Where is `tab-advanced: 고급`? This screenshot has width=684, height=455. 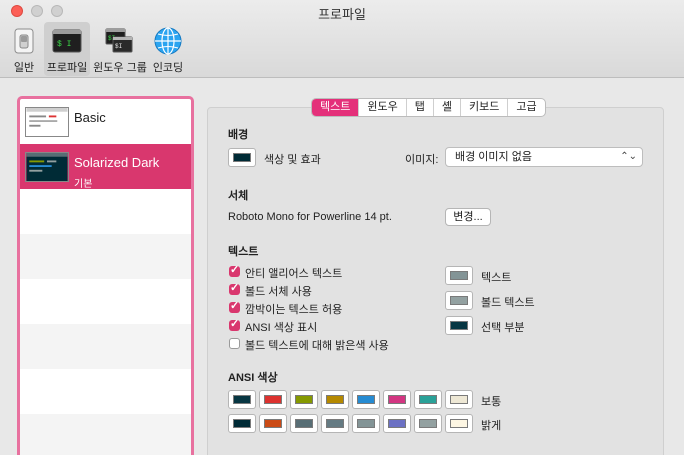 tab-advanced: 고급 is located at coordinates (526, 107).